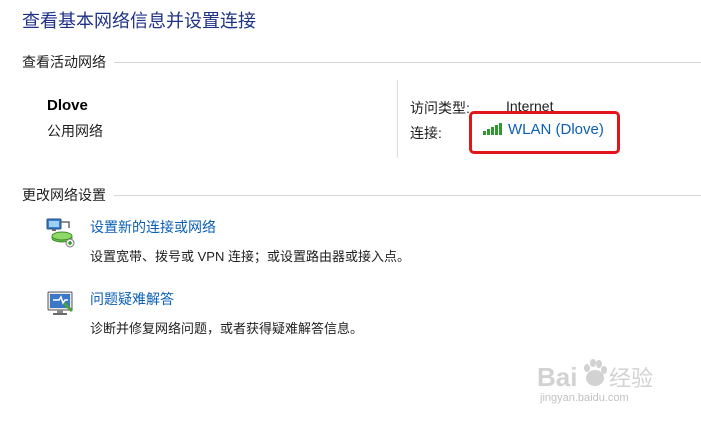  I want to click on setup-connection-link: 设置新的连接或网络, so click(250, 227).